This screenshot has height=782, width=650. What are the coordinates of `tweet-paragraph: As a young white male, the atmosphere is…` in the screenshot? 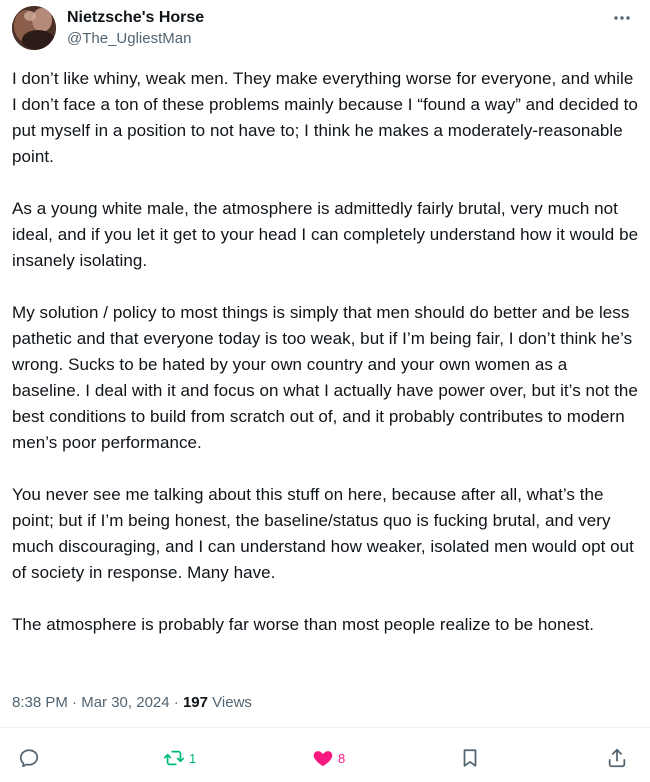 It's located at (325, 234).